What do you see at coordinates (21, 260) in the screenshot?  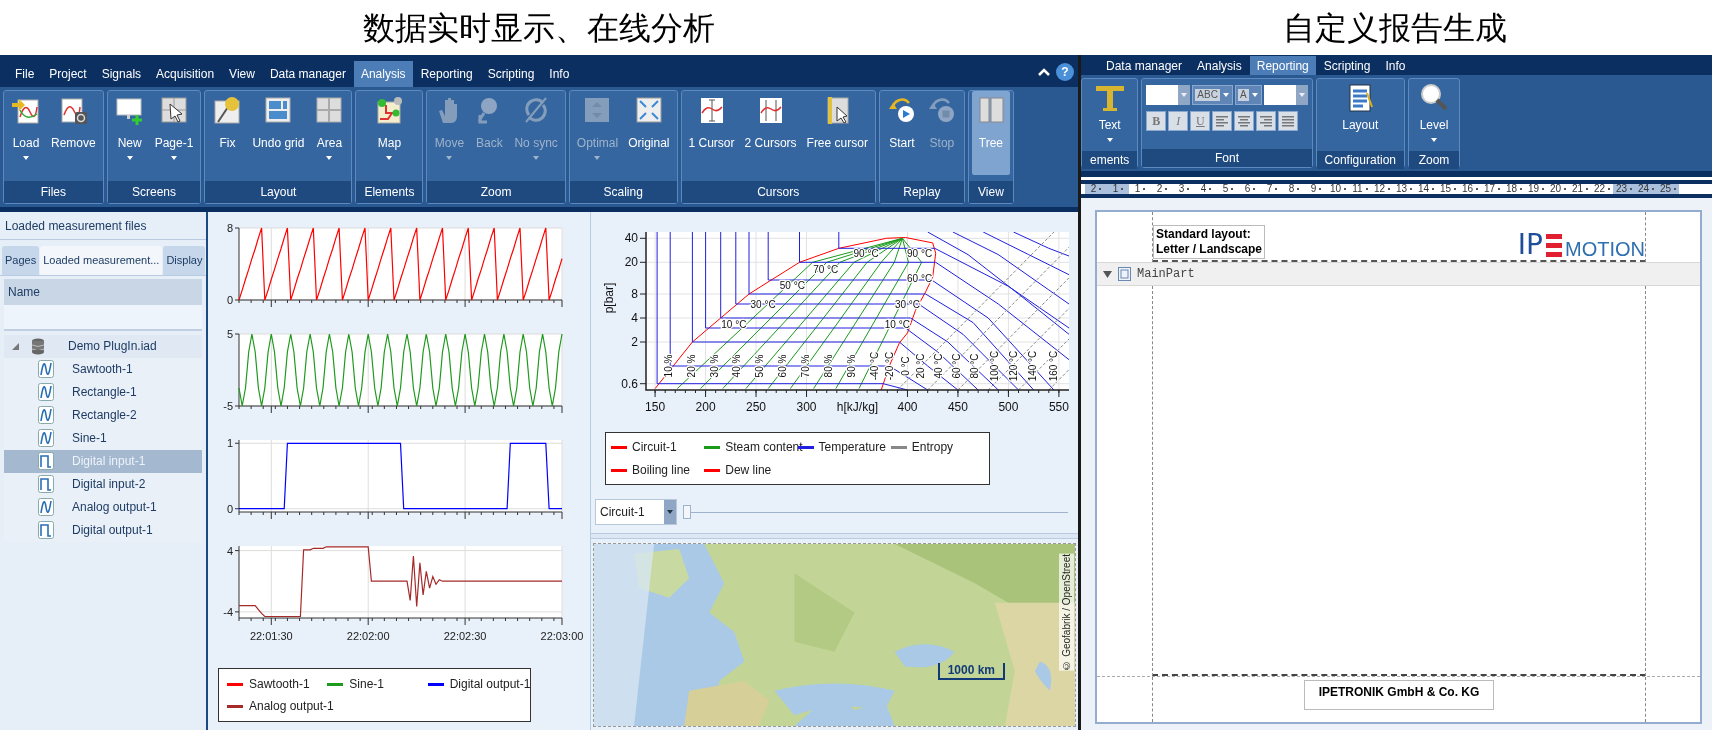 I see `panel-tab: Pages` at bounding box center [21, 260].